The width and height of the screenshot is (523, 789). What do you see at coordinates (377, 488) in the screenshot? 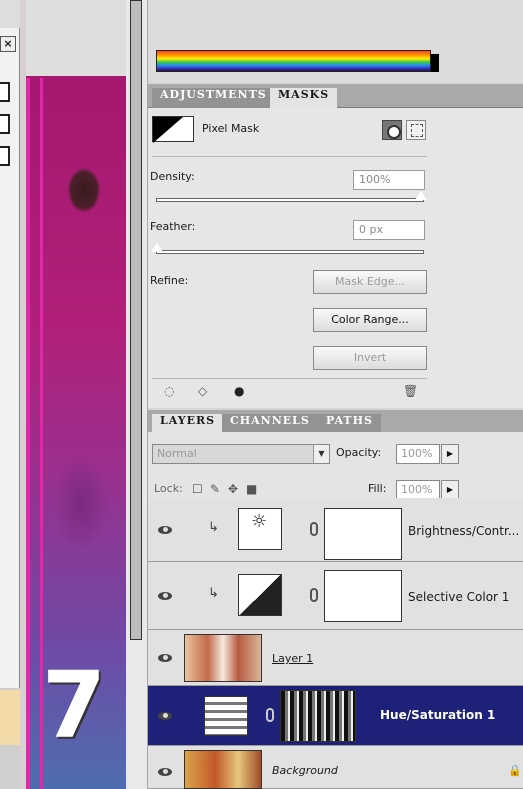
I see `fill-label: Fill:` at bounding box center [377, 488].